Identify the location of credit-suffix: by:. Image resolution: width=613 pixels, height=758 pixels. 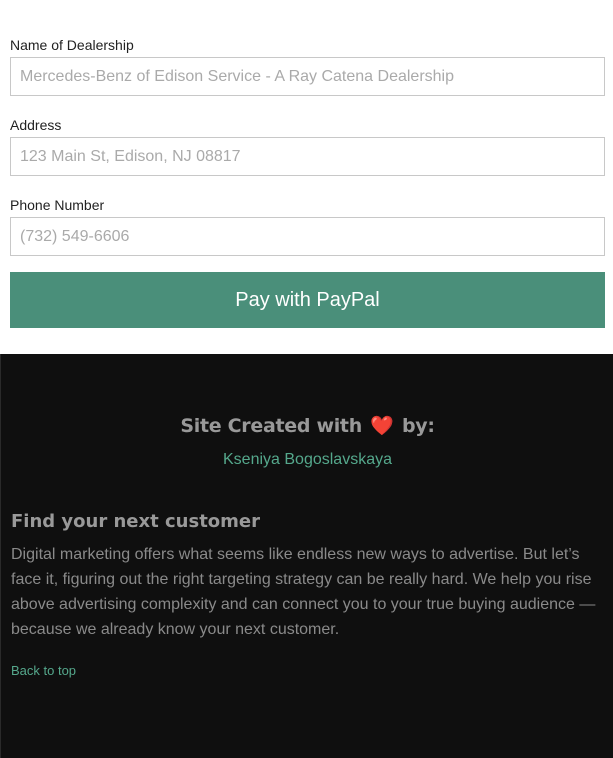
(418, 426).